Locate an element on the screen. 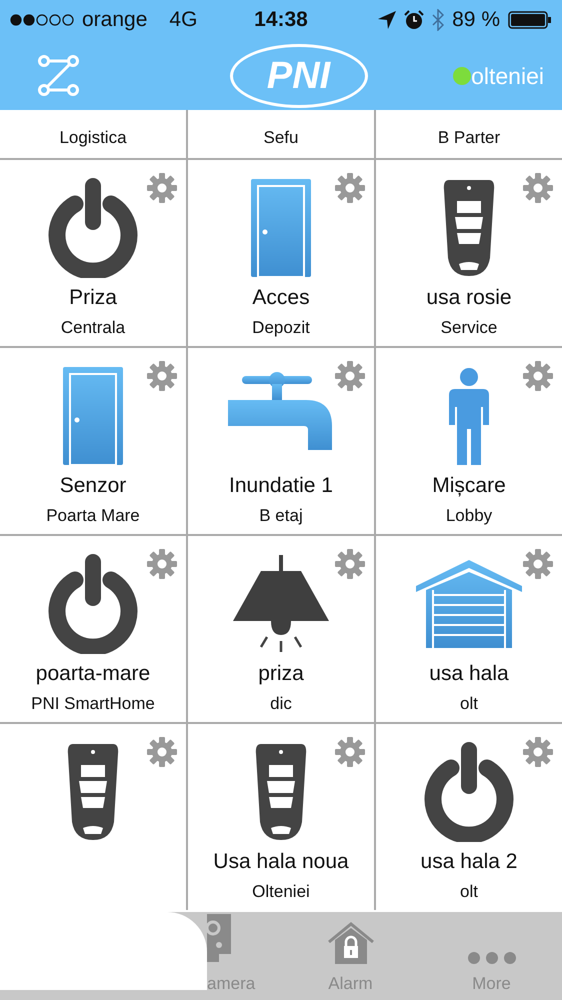 The height and width of the screenshot is (1000, 562). house-lock-icon is located at coordinates (350, 943).